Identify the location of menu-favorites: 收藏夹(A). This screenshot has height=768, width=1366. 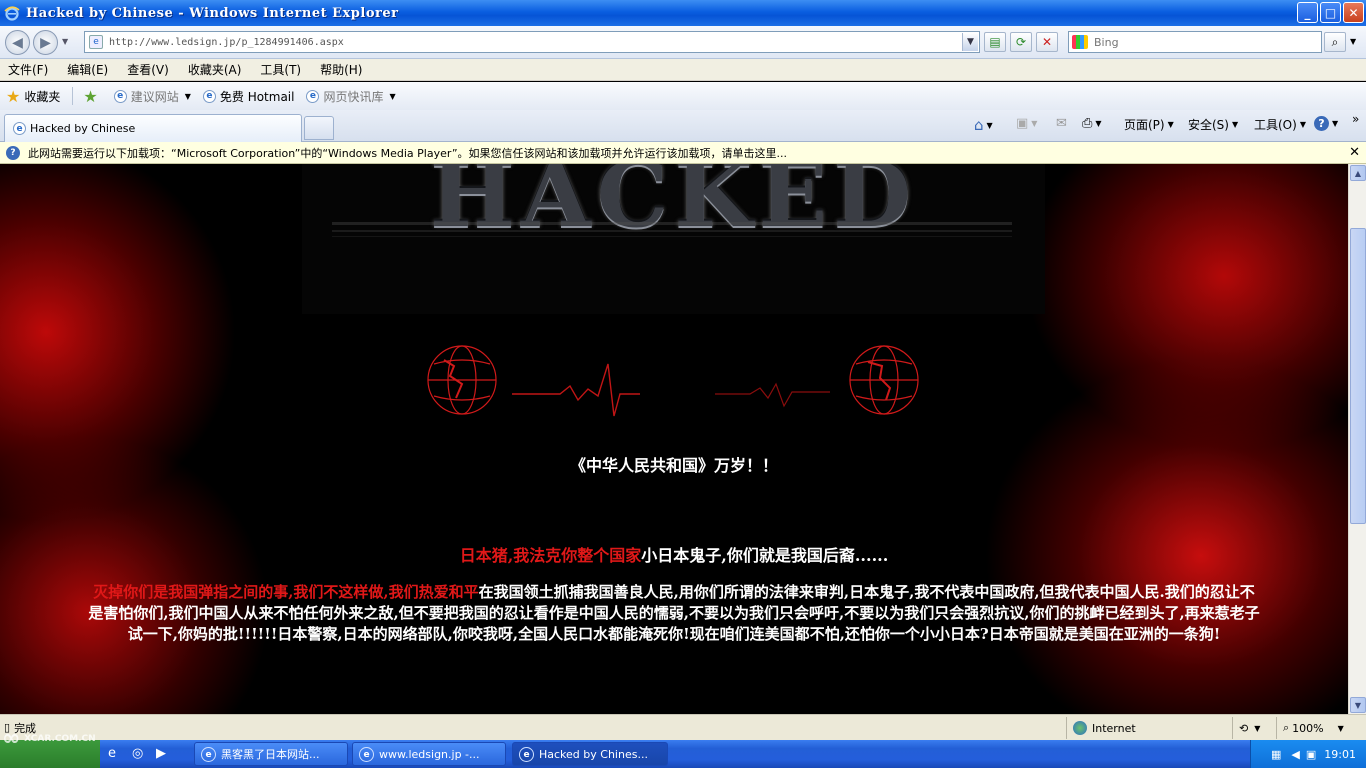
(215, 69).